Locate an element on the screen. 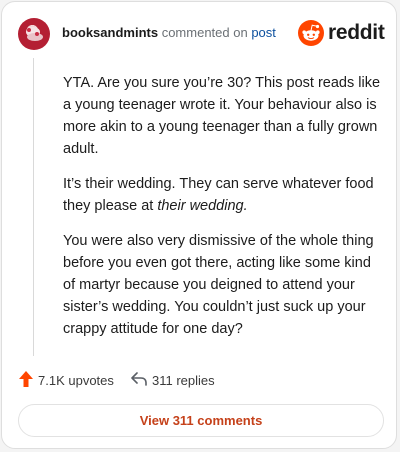 The width and height of the screenshot is (400, 452). comment-header: booksandmints commented on post reddit is located at coordinates (201, 36).